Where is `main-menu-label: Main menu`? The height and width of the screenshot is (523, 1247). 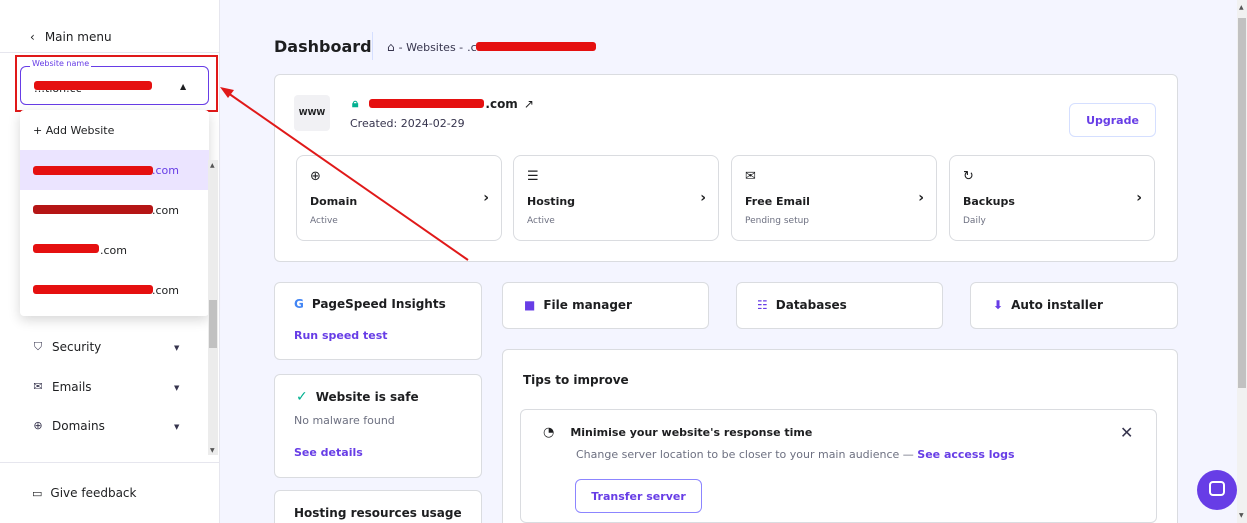 main-menu-label: Main menu is located at coordinates (78, 37).